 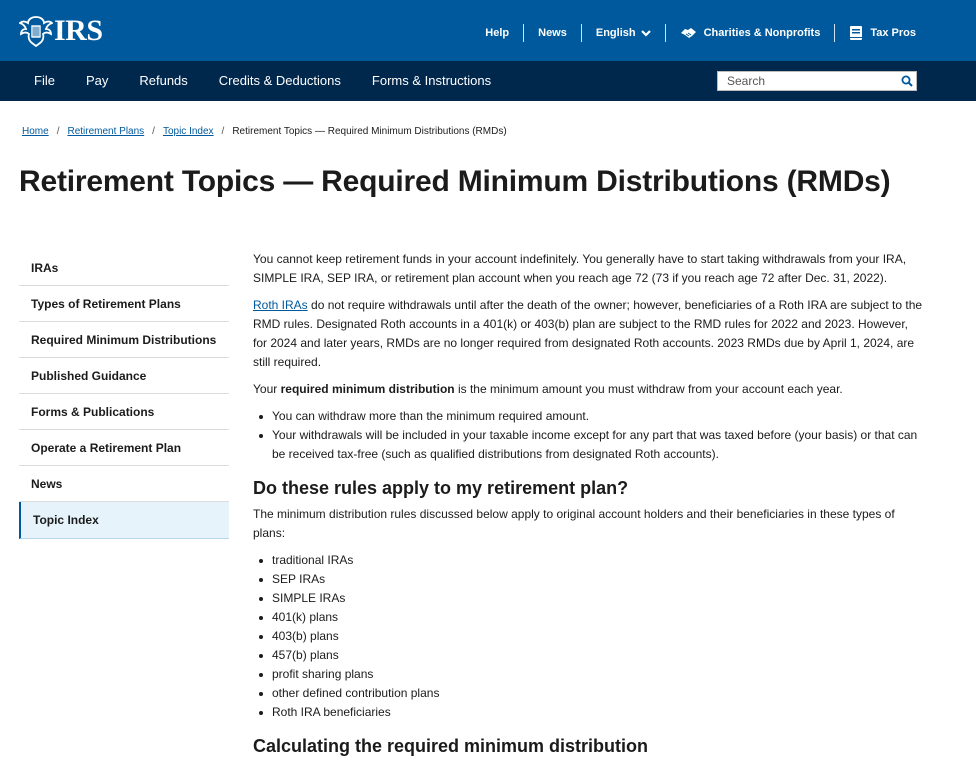 What do you see at coordinates (893, 33) in the screenshot?
I see `tax-pros-label: Tax Pros` at bounding box center [893, 33].